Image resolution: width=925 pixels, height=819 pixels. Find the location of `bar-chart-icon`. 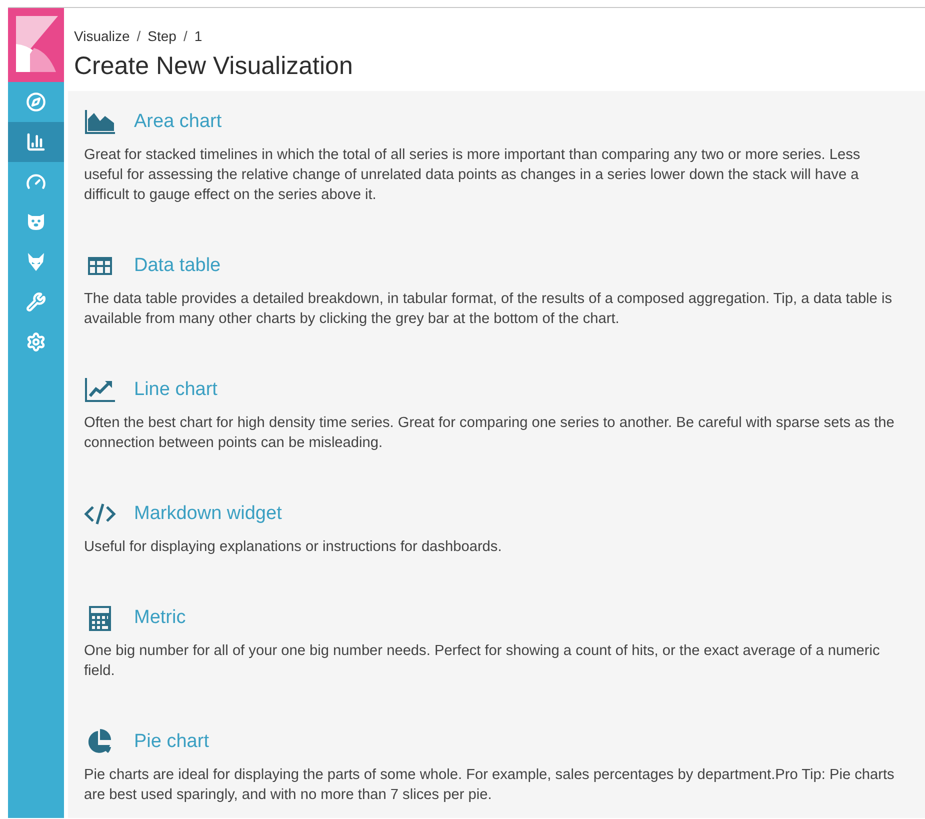

bar-chart-icon is located at coordinates (36, 142).